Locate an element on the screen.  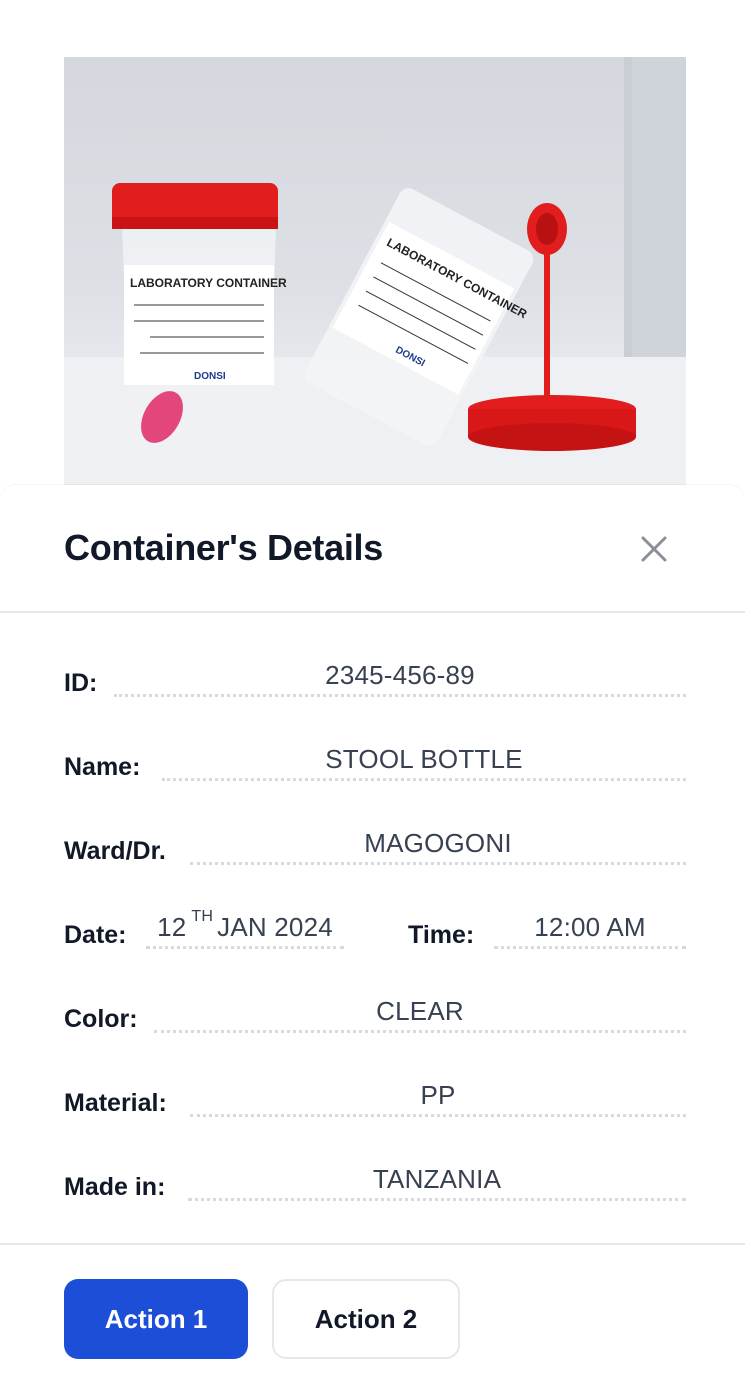
field-made-in: Made in: TANZANIA is located at coordinates (375, 1186).